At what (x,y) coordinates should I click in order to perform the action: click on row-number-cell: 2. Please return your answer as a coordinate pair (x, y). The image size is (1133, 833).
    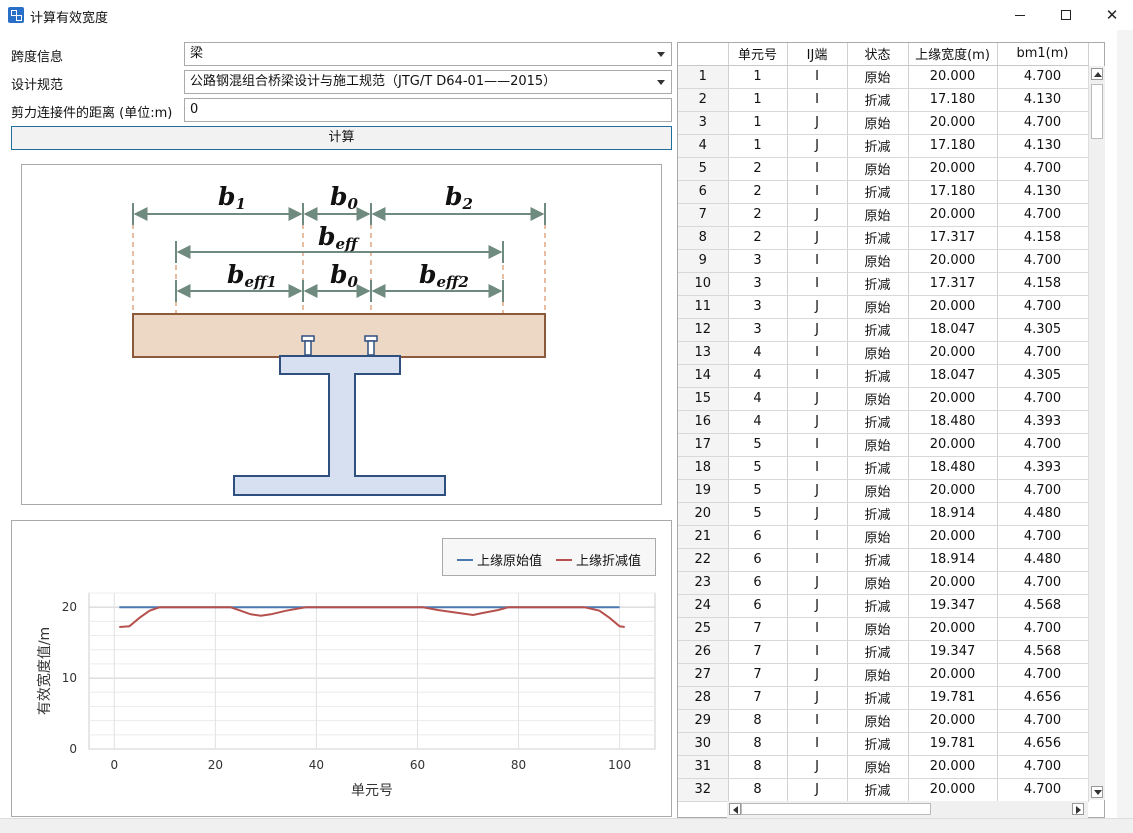
    Looking at the image, I should click on (703, 100).